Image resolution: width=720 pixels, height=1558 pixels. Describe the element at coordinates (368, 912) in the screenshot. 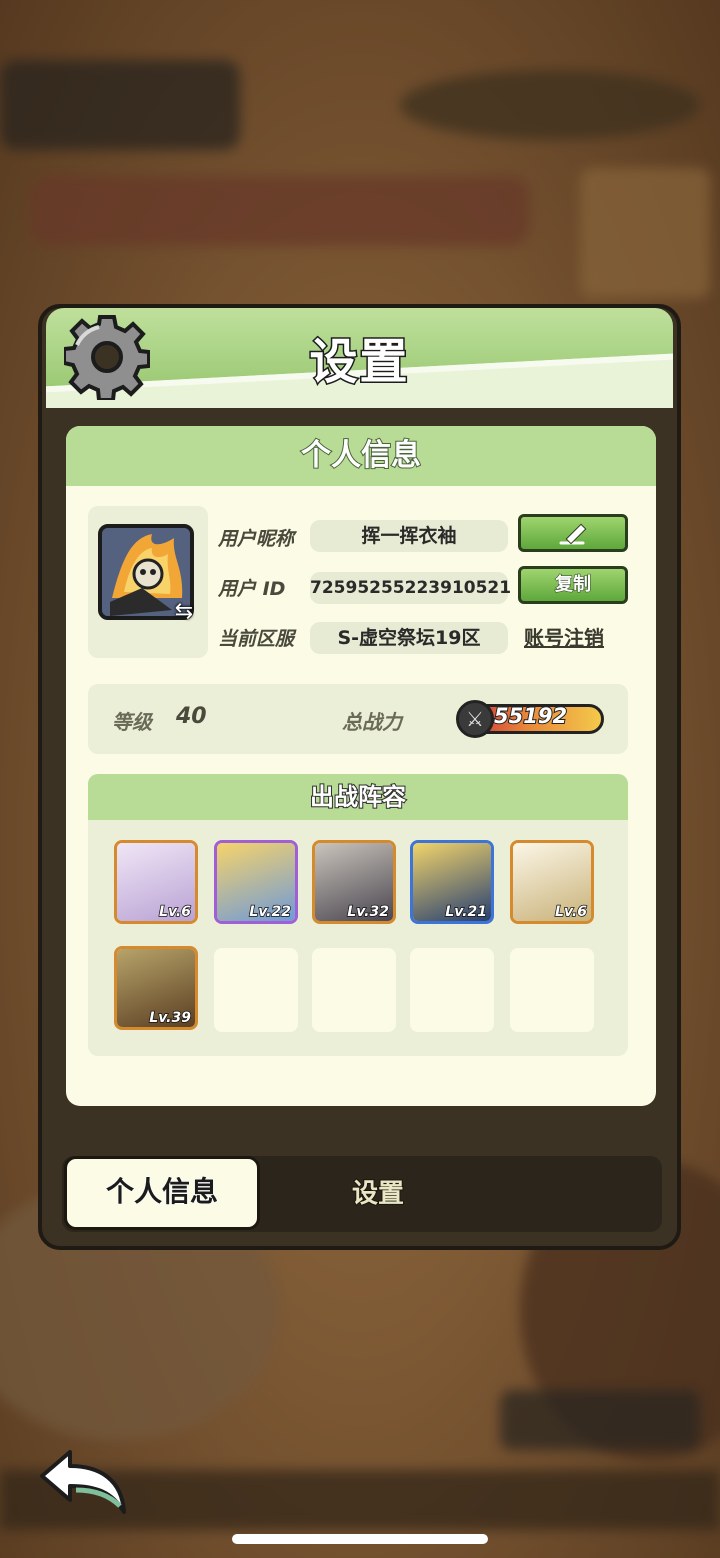

I see `hero-level: Lv.32` at that location.